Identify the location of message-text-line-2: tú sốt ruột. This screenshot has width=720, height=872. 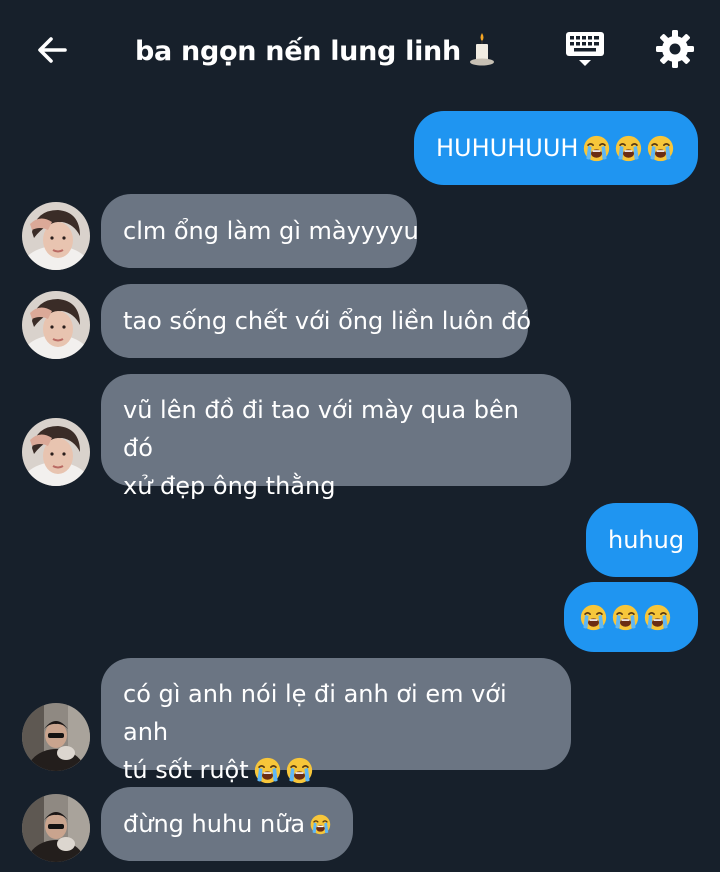
(186, 770).